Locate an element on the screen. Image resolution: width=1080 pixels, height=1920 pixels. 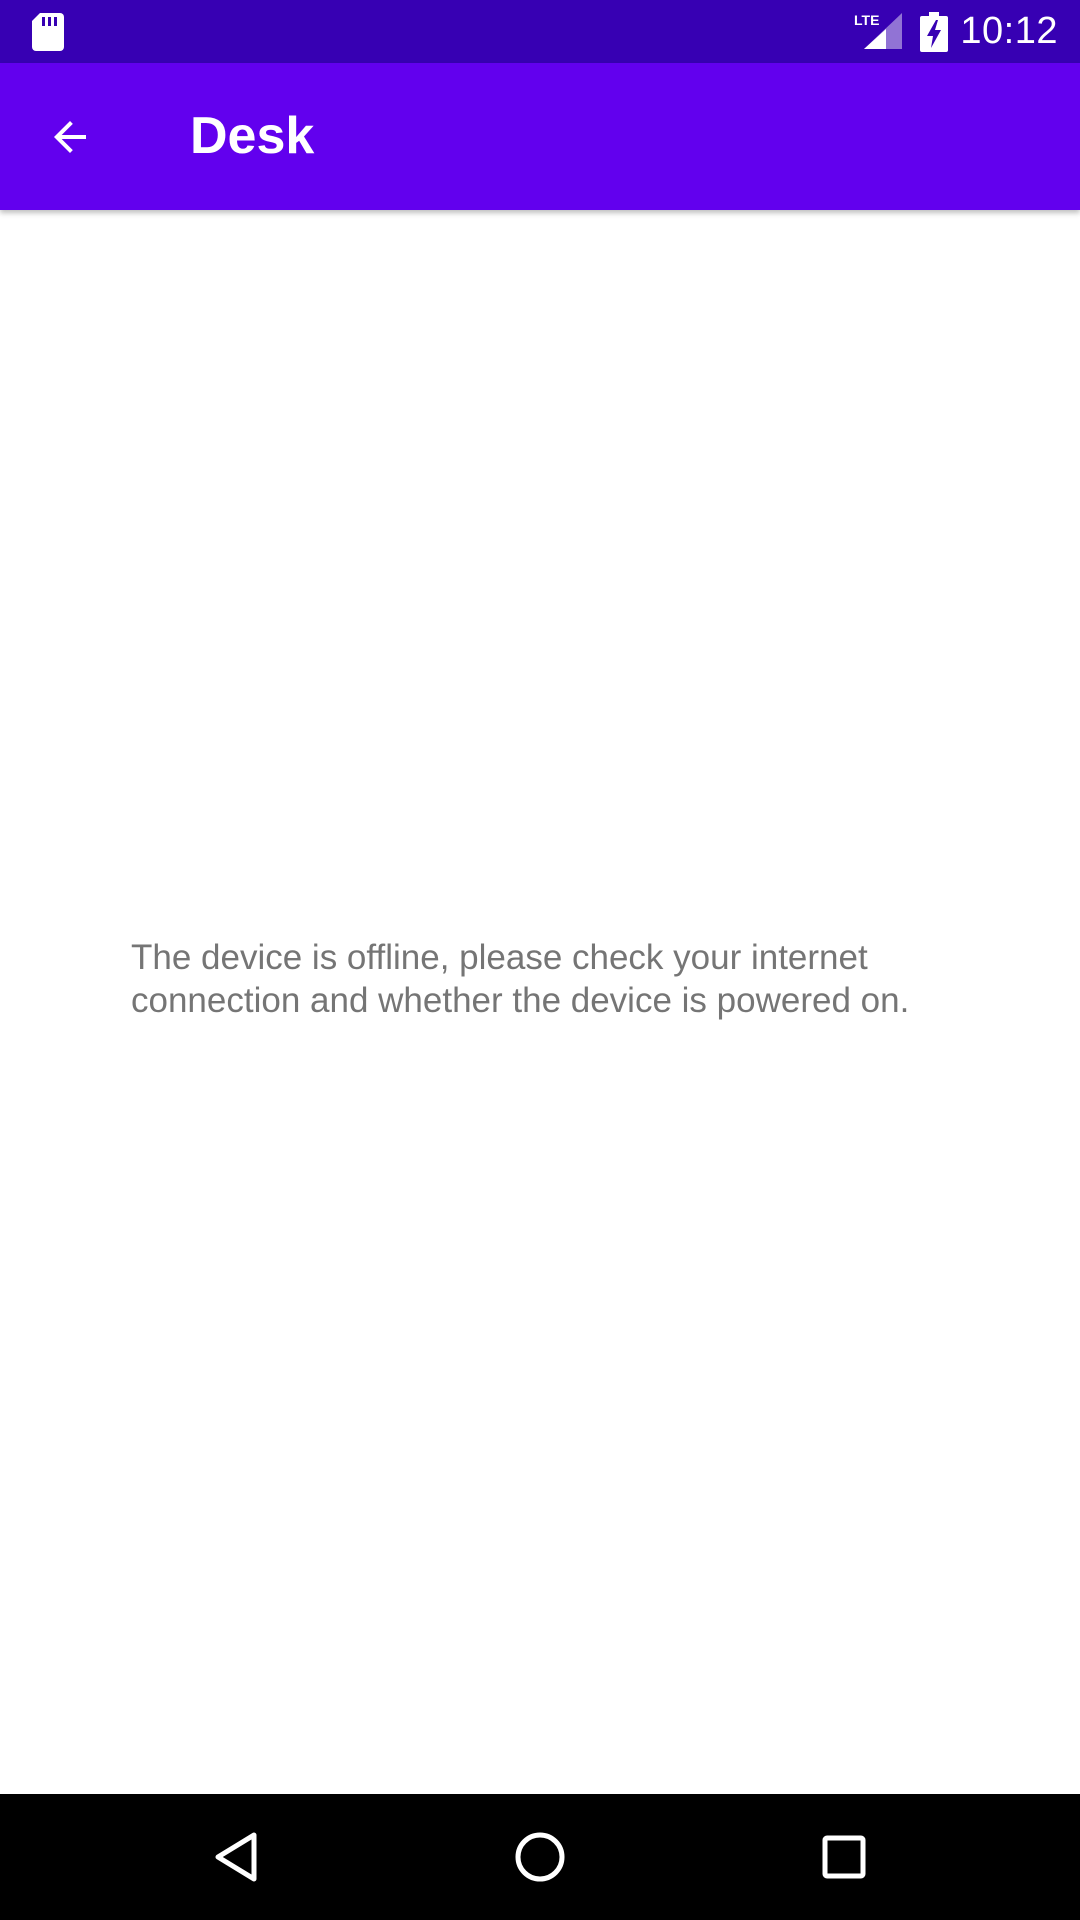
sd-card-icon is located at coordinates (48, 32).